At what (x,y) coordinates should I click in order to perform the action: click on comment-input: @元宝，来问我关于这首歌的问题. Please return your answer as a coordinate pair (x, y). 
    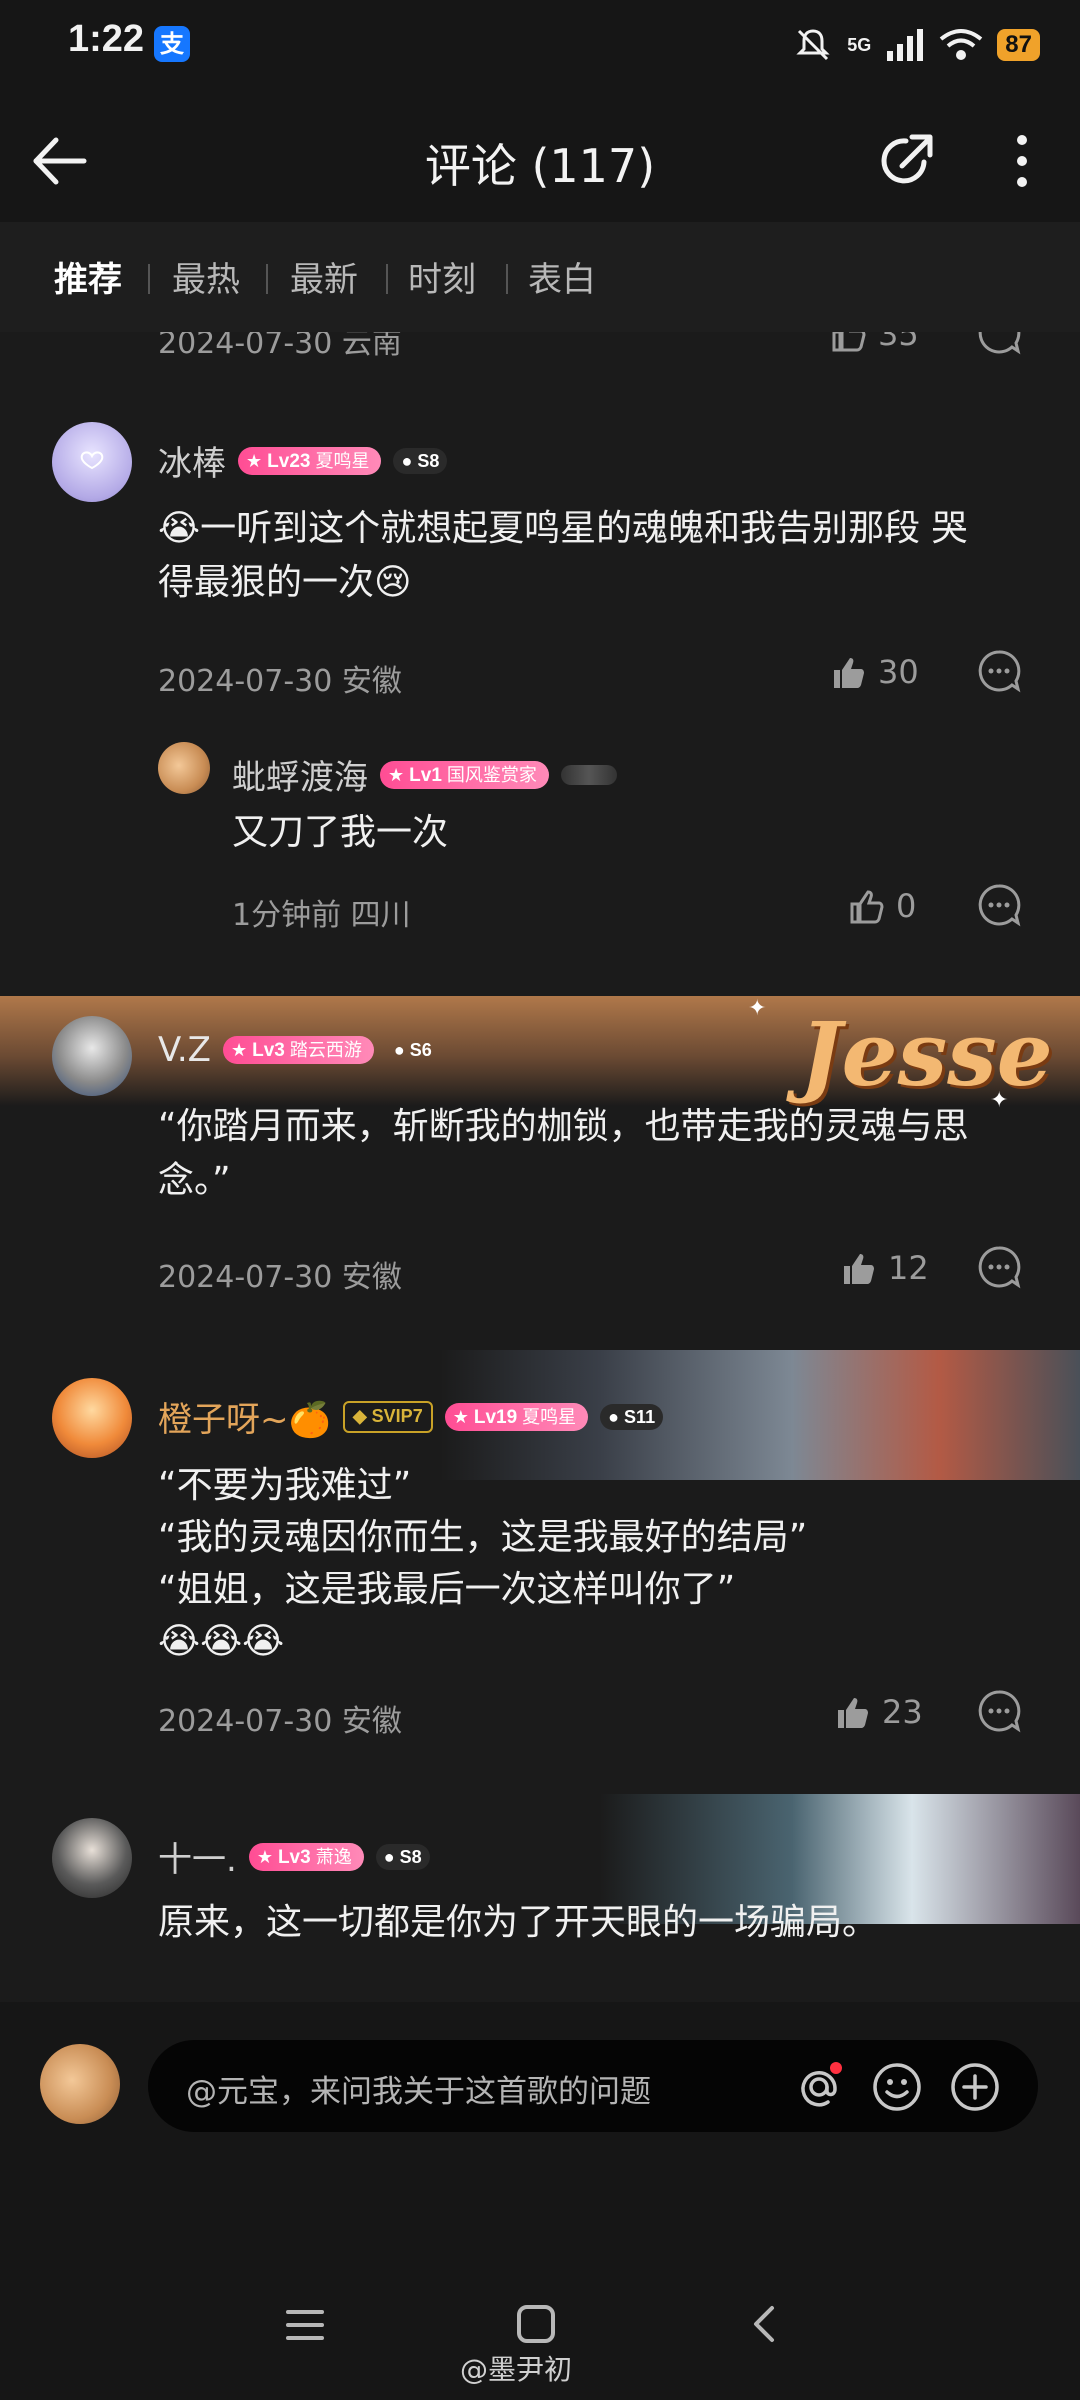
    Looking at the image, I should click on (593, 2086).